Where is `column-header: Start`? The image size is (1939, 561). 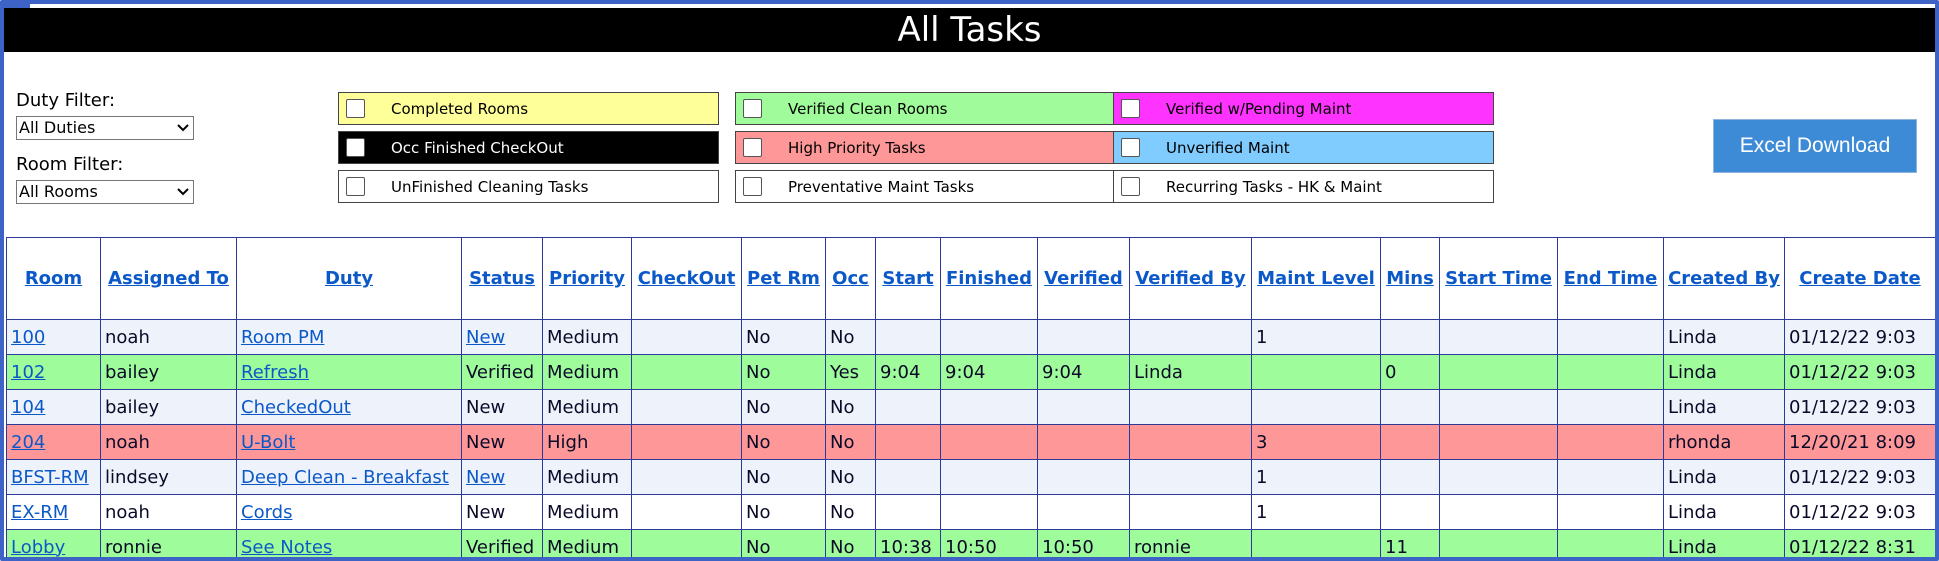 column-header: Start is located at coordinates (908, 278).